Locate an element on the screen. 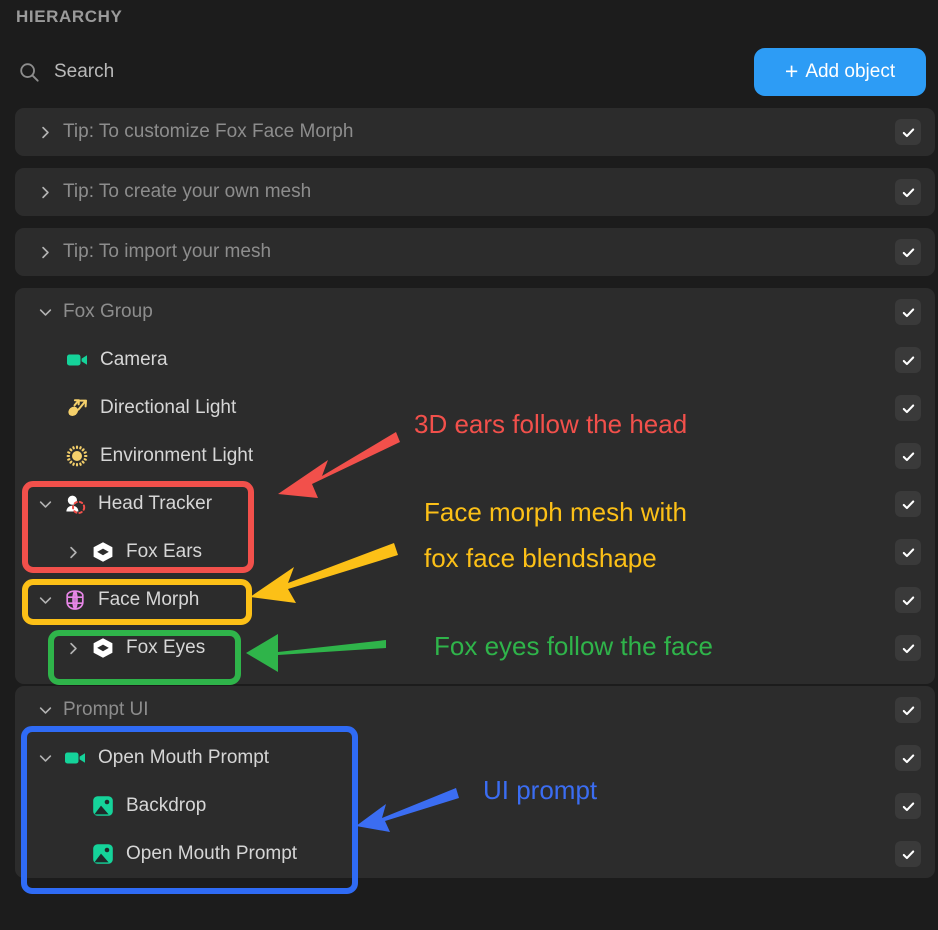 This screenshot has height=930, width=938. search-icon is located at coordinates (29, 72).